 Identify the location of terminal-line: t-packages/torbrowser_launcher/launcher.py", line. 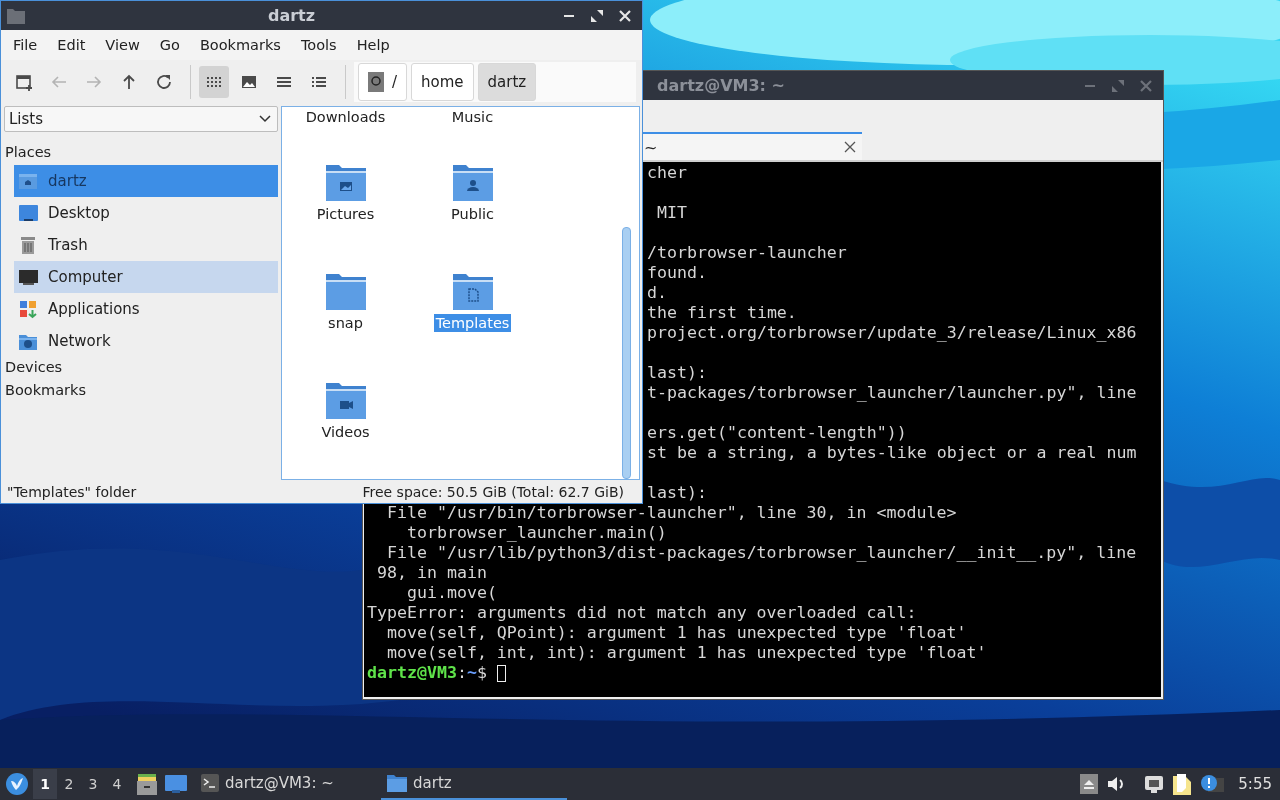
(892, 393).